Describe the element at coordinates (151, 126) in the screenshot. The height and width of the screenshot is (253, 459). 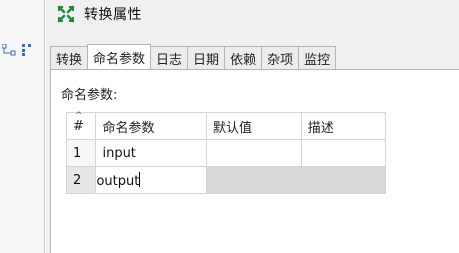
I see `col-header-param-name: 命名参数` at that location.